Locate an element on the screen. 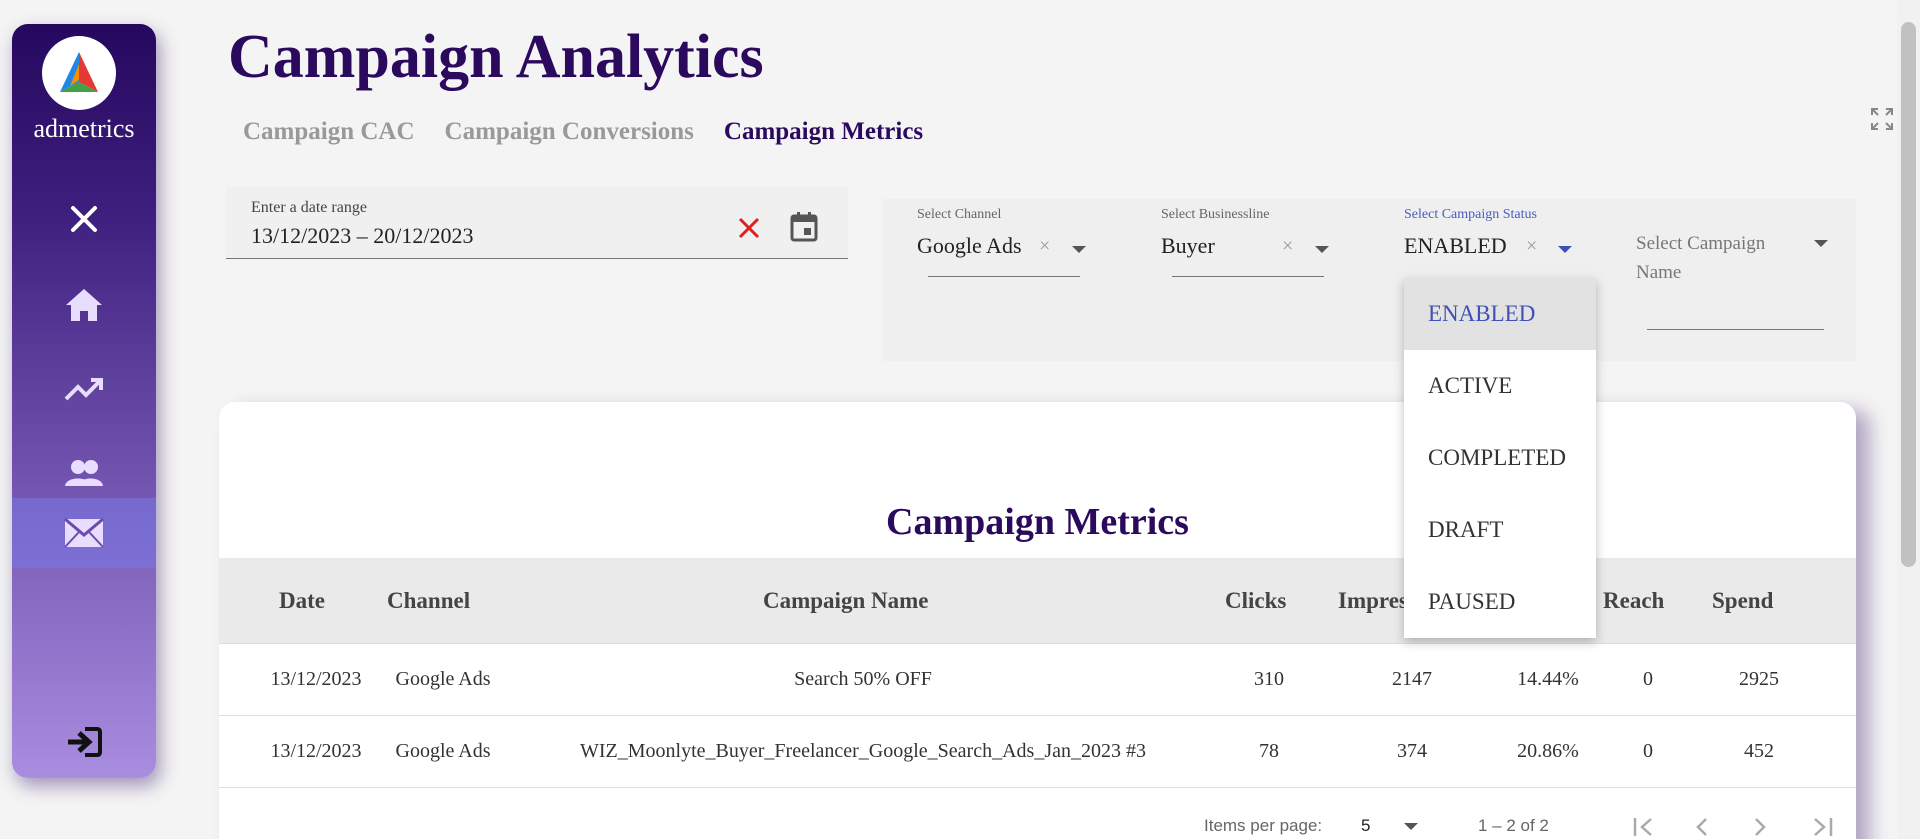 This screenshot has height=839, width=1920. date-range-value: 13/12/2023 – 20/12/2023 is located at coordinates (362, 236).